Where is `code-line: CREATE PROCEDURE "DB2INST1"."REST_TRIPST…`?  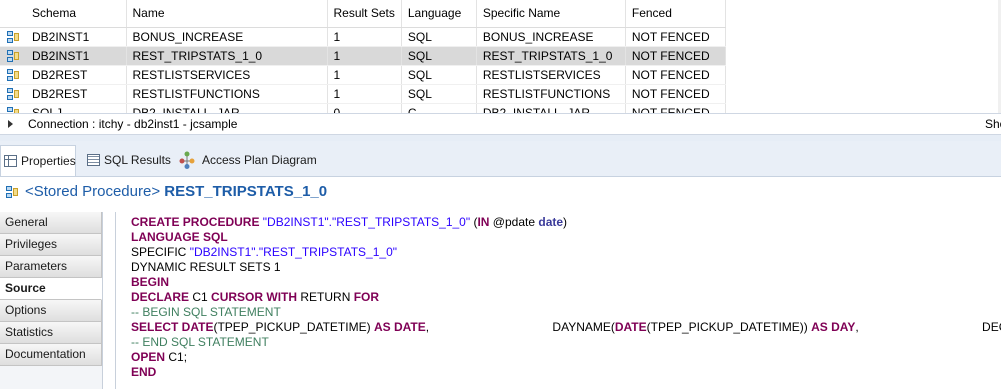
code-line: CREATE PROCEDURE "DB2INST1"."REST_TRIPST… is located at coordinates (566, 222).